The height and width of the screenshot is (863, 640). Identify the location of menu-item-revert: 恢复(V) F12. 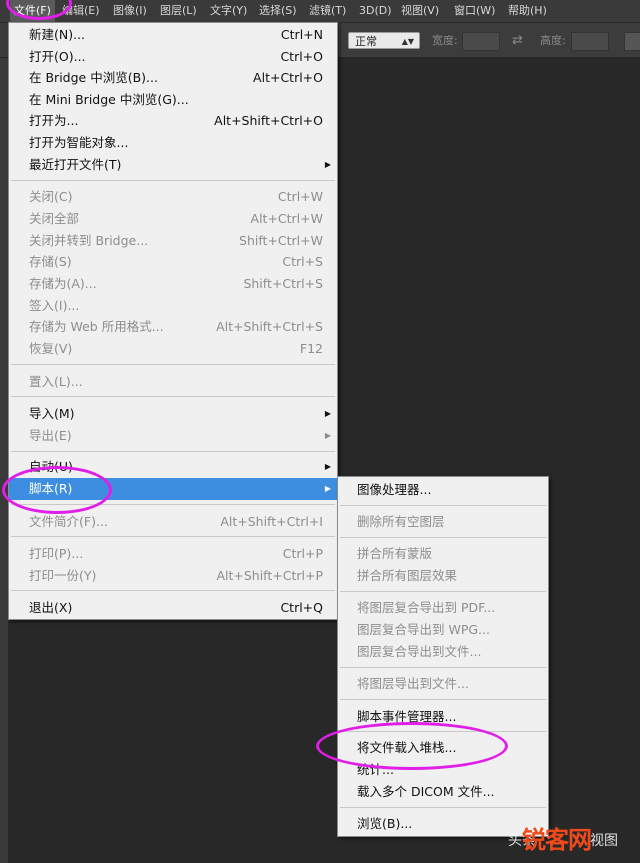
(173, 349).